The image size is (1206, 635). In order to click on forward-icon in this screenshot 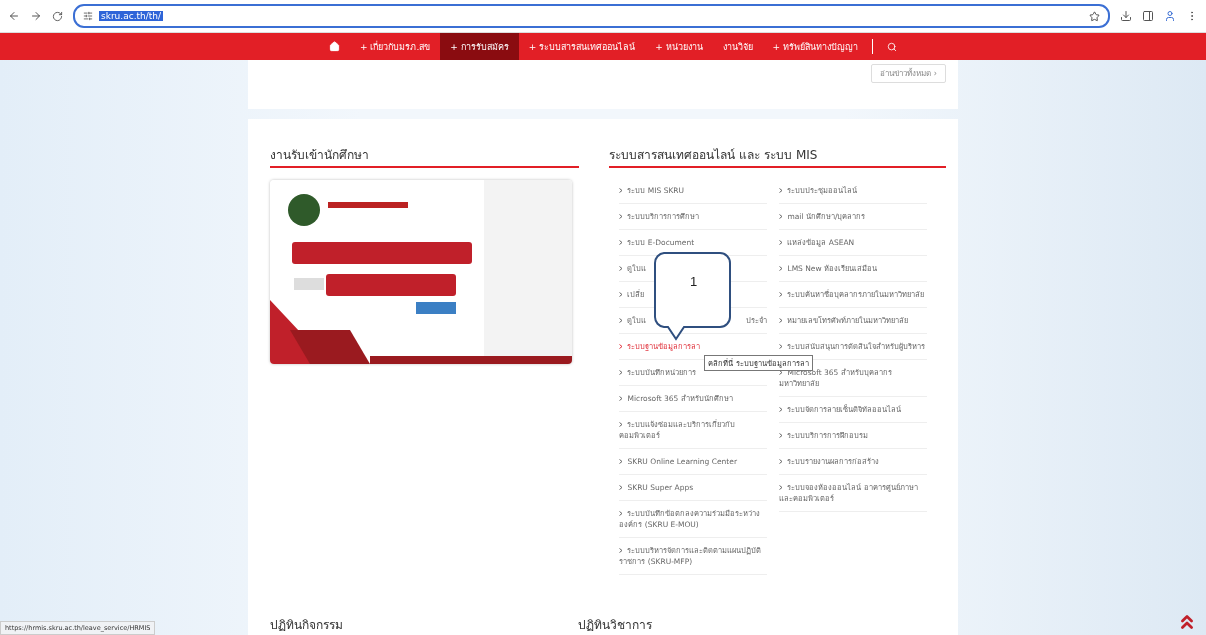, I will do `click(36, 16)`.